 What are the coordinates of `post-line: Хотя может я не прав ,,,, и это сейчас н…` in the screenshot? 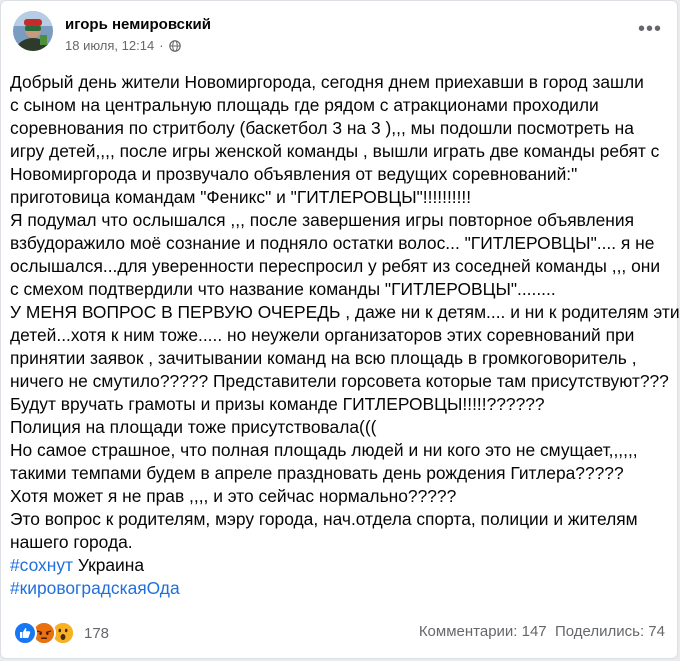 It's located at (233, 496).